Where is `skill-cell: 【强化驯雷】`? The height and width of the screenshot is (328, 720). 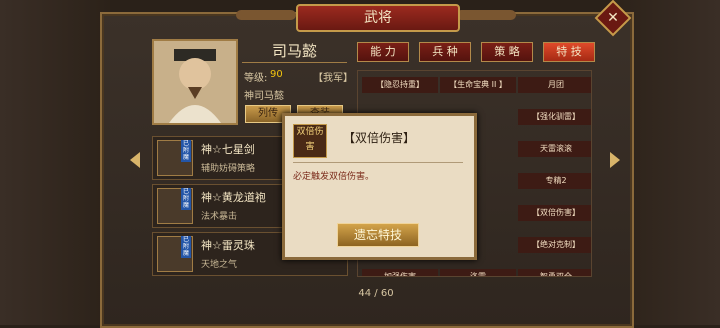
skill-cell: 【强化驯雷】 is located at coordinates (554, 117).